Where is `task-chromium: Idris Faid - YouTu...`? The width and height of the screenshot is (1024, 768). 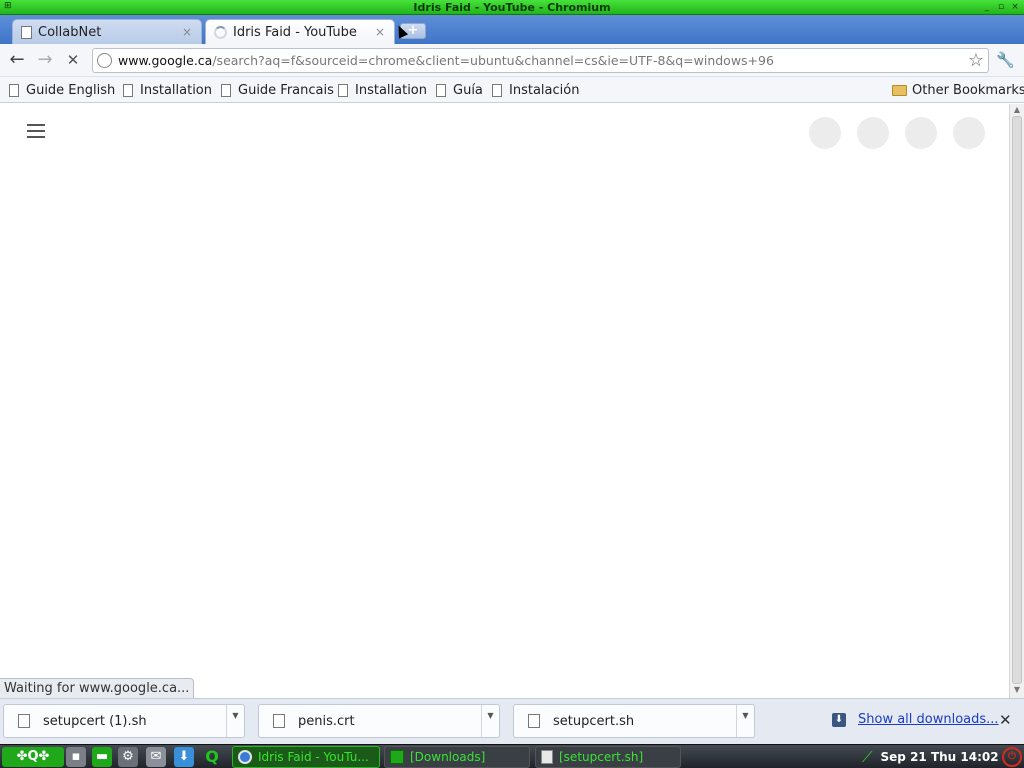 task-chromium: Idris Faid - YouTu... is located at coordinates (306, 757).